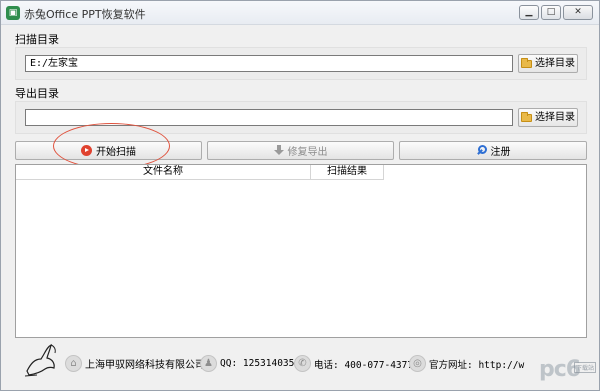 This screenshot has width=600, height=391. Describe the element at coordinates (260, 363) in the screenshot. I see `qq-number: QQ: 1253140355` at that location.